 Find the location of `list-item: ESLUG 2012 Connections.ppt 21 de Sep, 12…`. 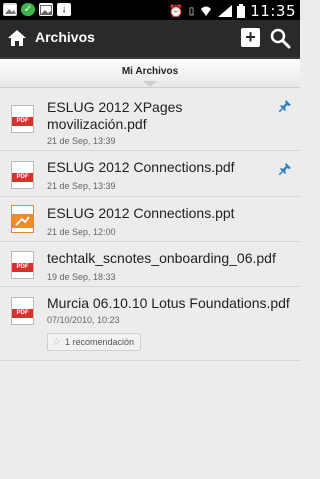

list-item: ESLUG 2012 Connections.ppt 21 de Sep, 12… is located at coordinates (150, 219).